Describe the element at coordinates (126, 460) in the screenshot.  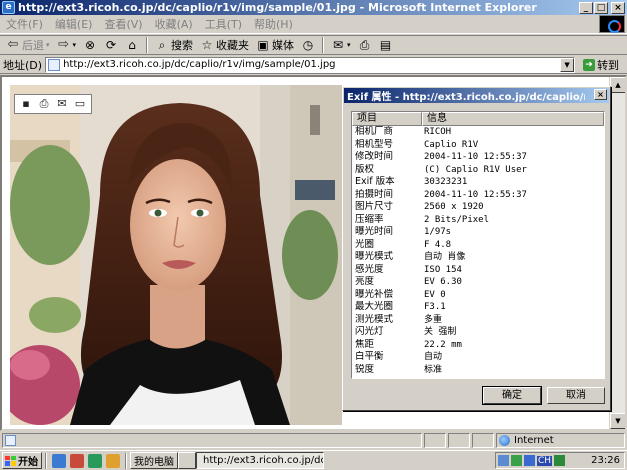
I see `taskbar-separator` at that location.